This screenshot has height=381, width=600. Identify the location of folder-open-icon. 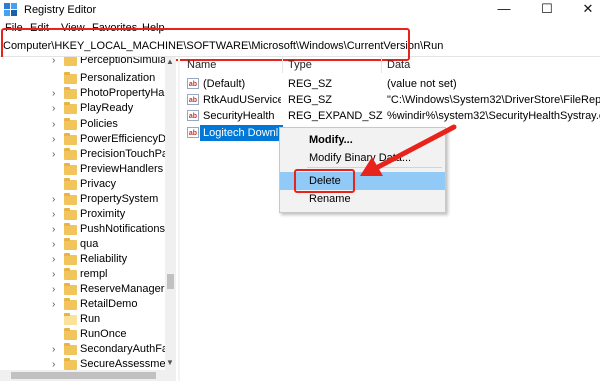
(70, 319).